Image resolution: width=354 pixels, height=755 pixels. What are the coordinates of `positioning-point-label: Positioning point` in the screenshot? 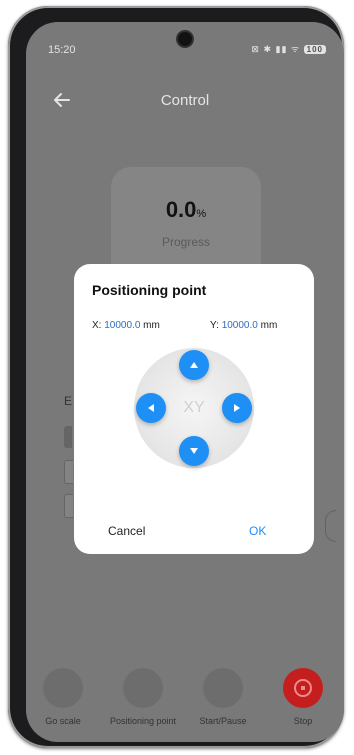 It's located at (143, 721).